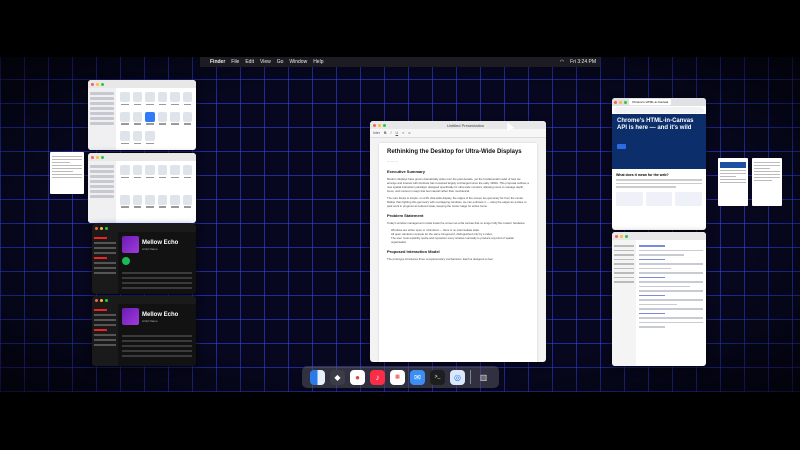 The image size is (800, 450). What do you see at coordinates (562, 62) in the screenshot?
I see `wifi-icon: ◠` at bounding box center [562, 62].